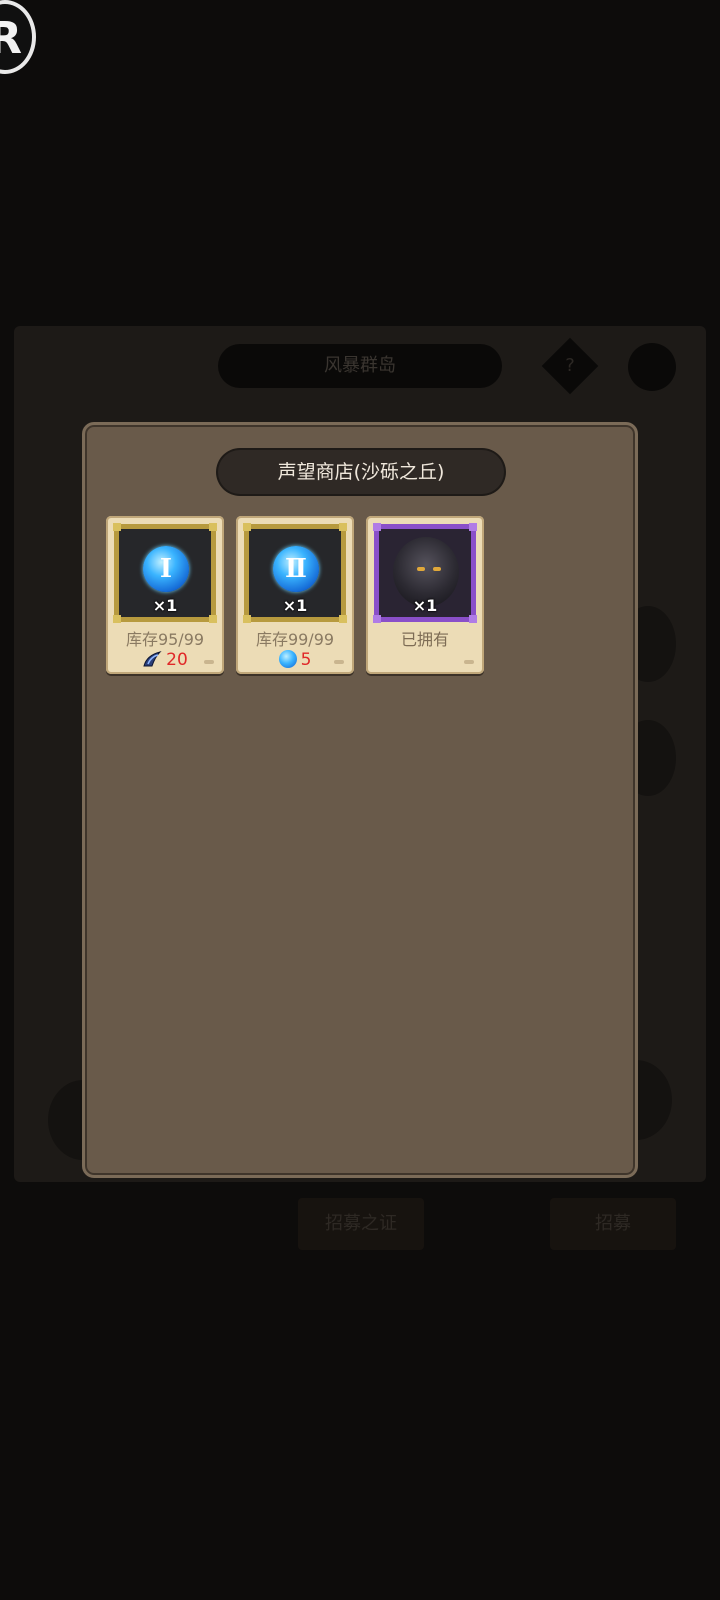 This screenshot has height=1600, width=720. Describe the element at coordinates (295, 639) in the screenshot. I see `item-stock: 库存99/99` at that location.